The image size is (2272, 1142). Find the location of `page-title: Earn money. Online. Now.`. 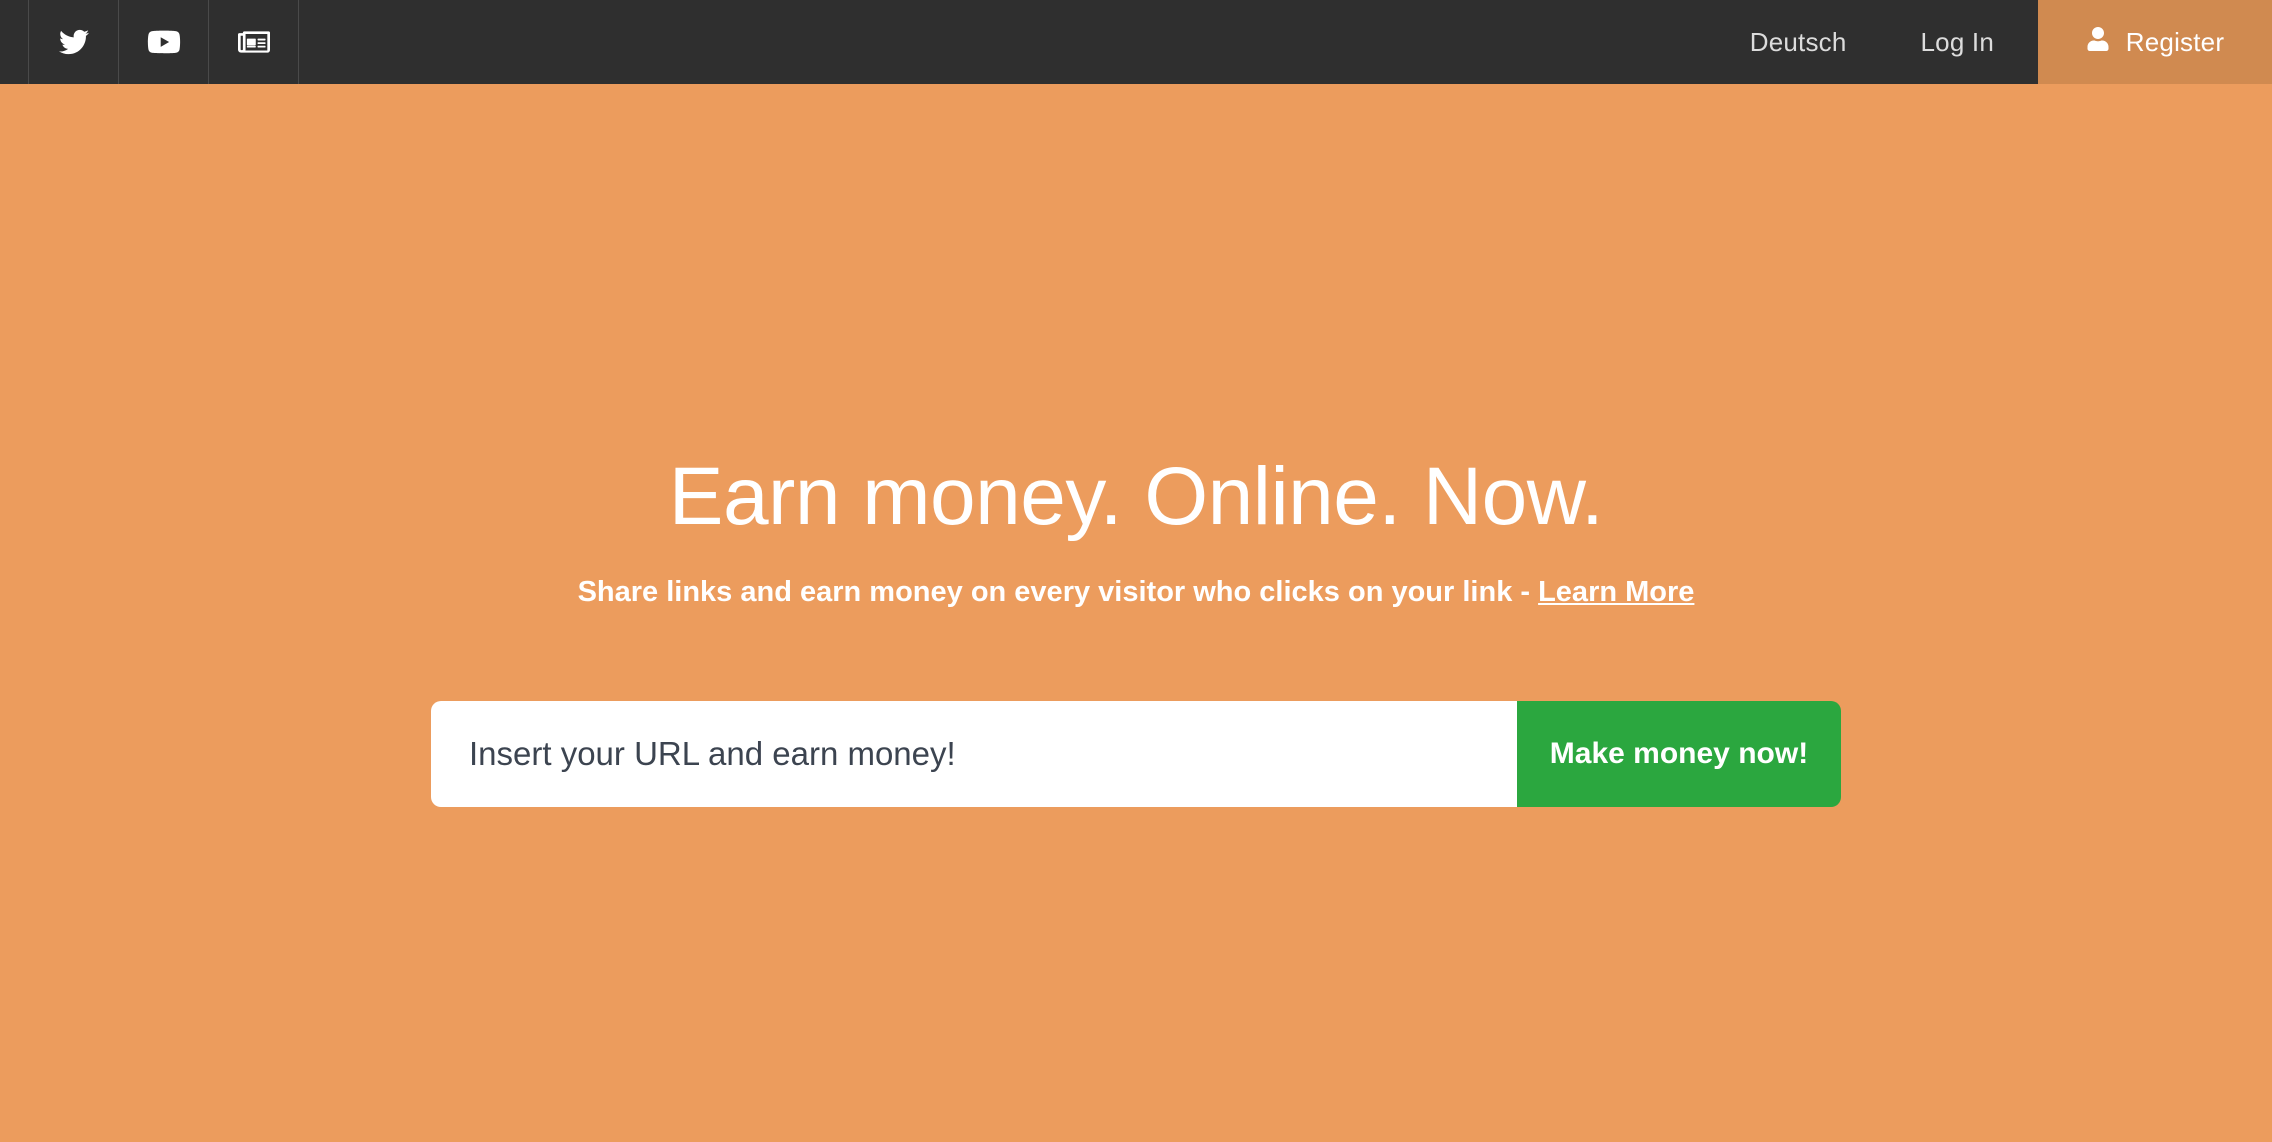

page-title: Earn money. Online. Now. is located at coordinates (1136, 496).